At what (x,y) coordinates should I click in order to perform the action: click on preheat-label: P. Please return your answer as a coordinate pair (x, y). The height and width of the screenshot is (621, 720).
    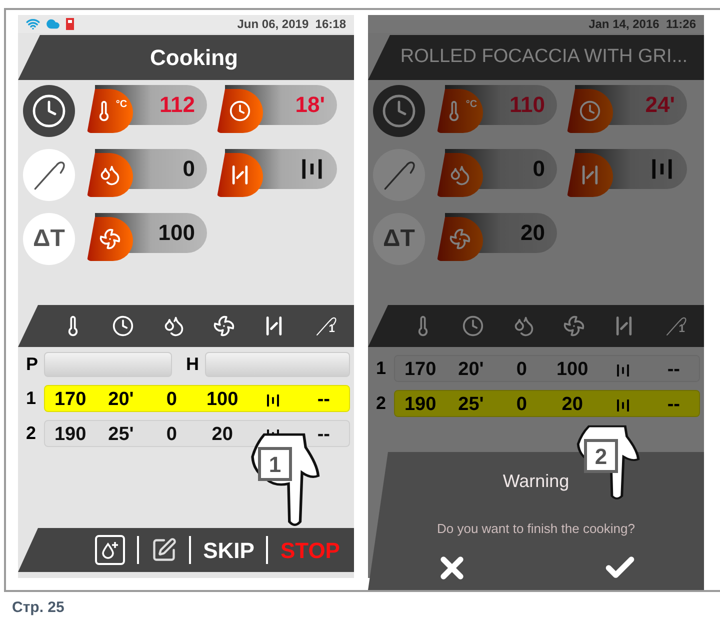
    Looking at the image, I should click on (31, 364).